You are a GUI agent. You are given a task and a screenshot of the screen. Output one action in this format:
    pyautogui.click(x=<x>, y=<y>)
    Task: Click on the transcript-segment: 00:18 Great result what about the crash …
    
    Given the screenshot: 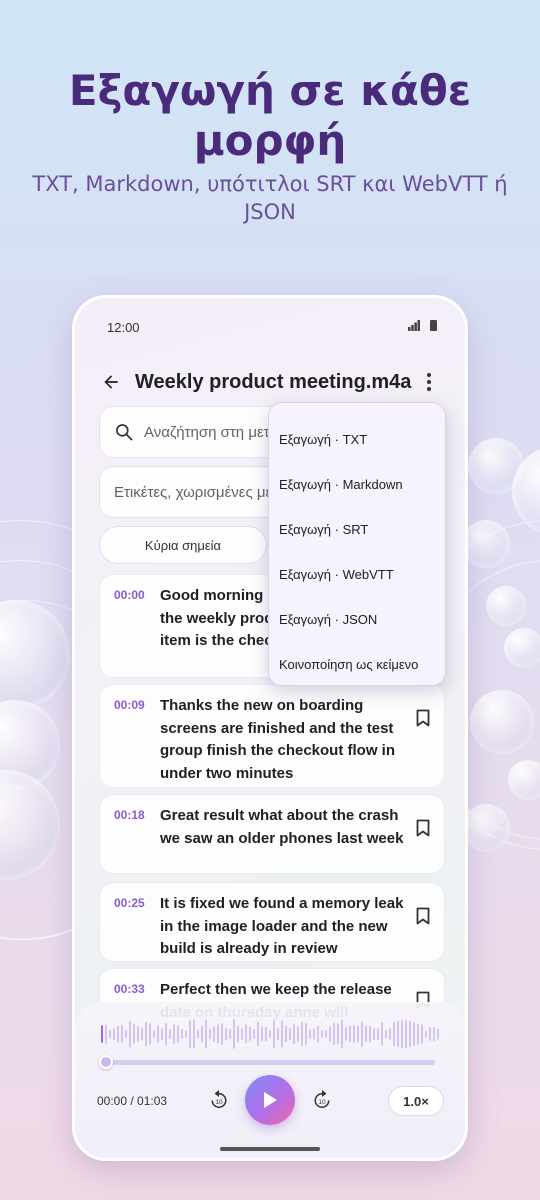 What is the action you would take?
    pyautogui.click(x=272, y=834)
    